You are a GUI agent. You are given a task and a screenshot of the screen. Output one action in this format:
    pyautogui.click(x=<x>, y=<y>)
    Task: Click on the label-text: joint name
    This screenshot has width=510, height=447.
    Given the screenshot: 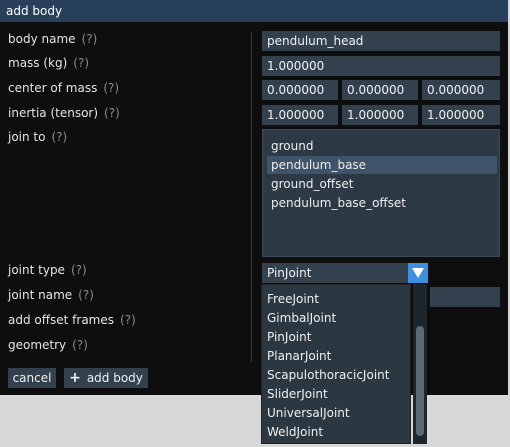 What is the action you would take?
    pyautogui.click(x=40, y=295)
    